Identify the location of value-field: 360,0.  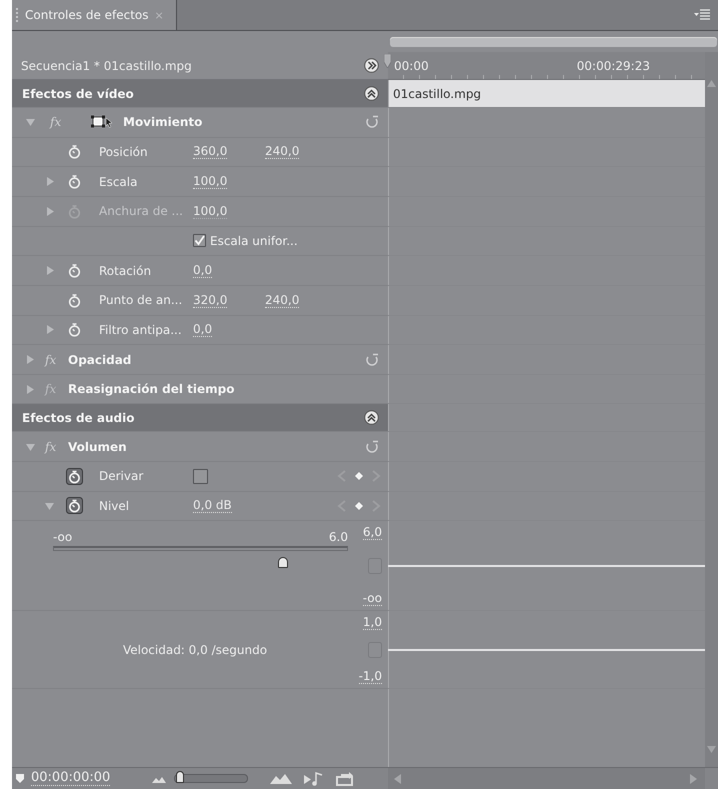
(210, 152).